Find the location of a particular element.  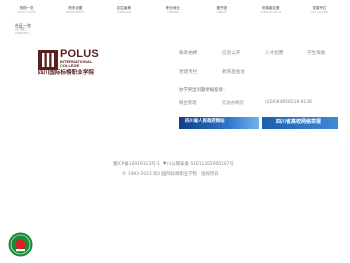

college-logo: POLUS INTERNATIONAL COLLEGE 四川国际标榜职业学院 is located at coordinates (71, 63).